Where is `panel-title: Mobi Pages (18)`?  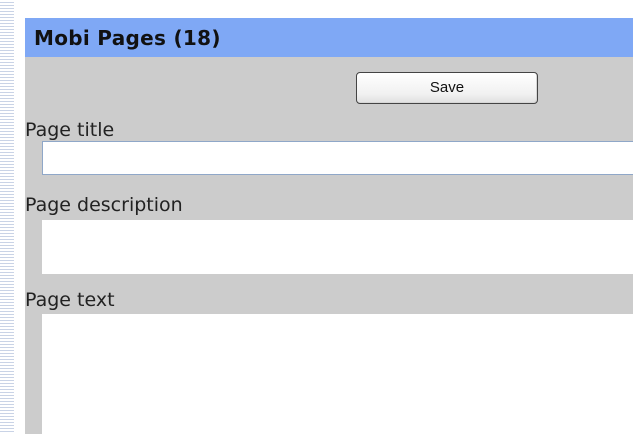
panel-title: Mobi Pages (18) is located at coordinates (127, 38).